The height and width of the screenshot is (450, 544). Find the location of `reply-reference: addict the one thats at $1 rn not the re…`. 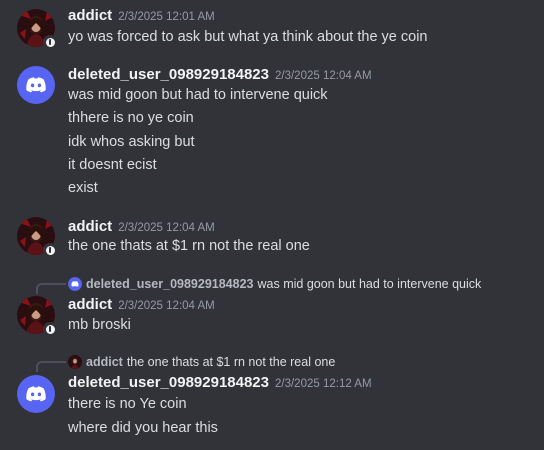

reply-reference: addict the one thats at $1 rn not the re… is located at coordinates (201, 362).